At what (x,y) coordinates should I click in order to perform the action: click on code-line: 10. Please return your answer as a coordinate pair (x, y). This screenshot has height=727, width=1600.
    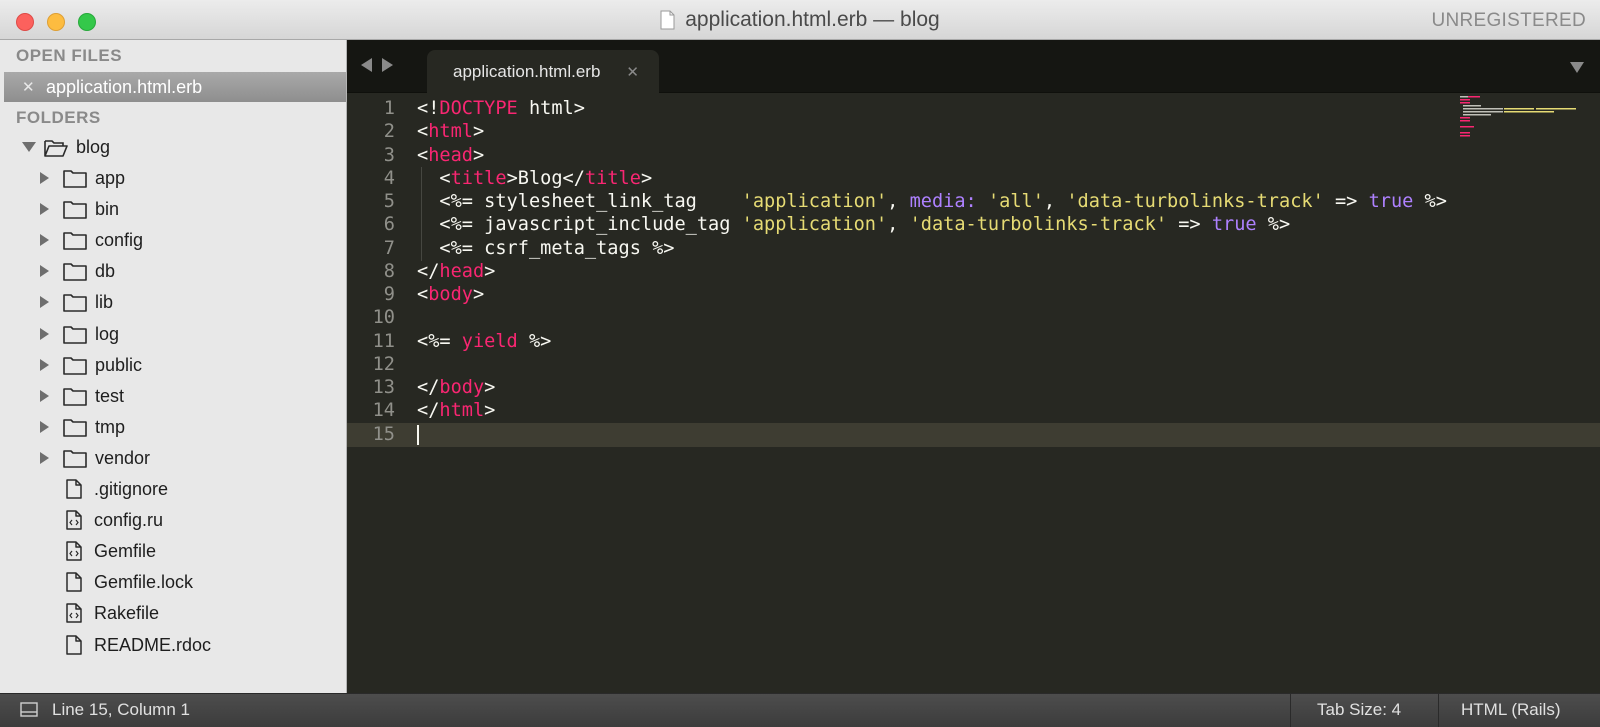
    Looking at the image, I should click on (973, 318).